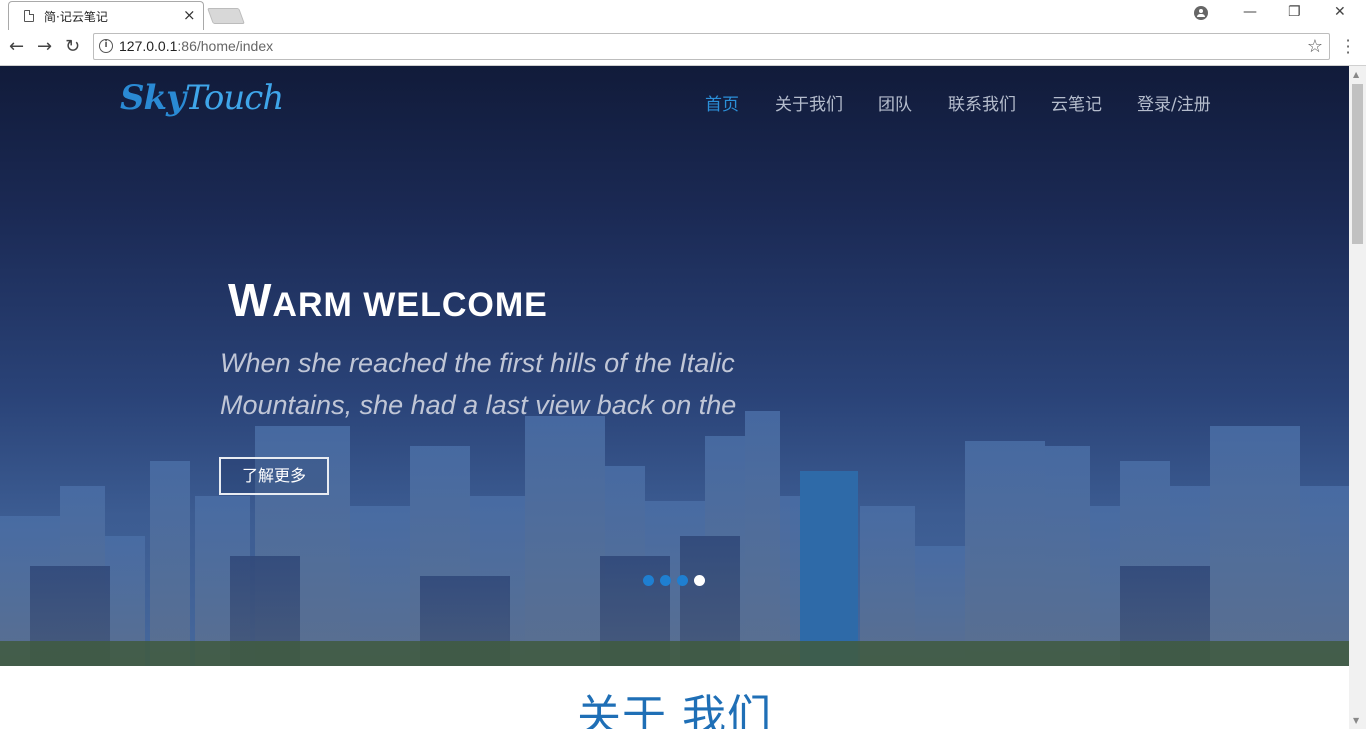 This screenshot has height=729, width=1366. What do you see at coordinates (1340, 12) in the screenshot?
I see `close-window-button: ✕` at bounding box center [1340, 12].